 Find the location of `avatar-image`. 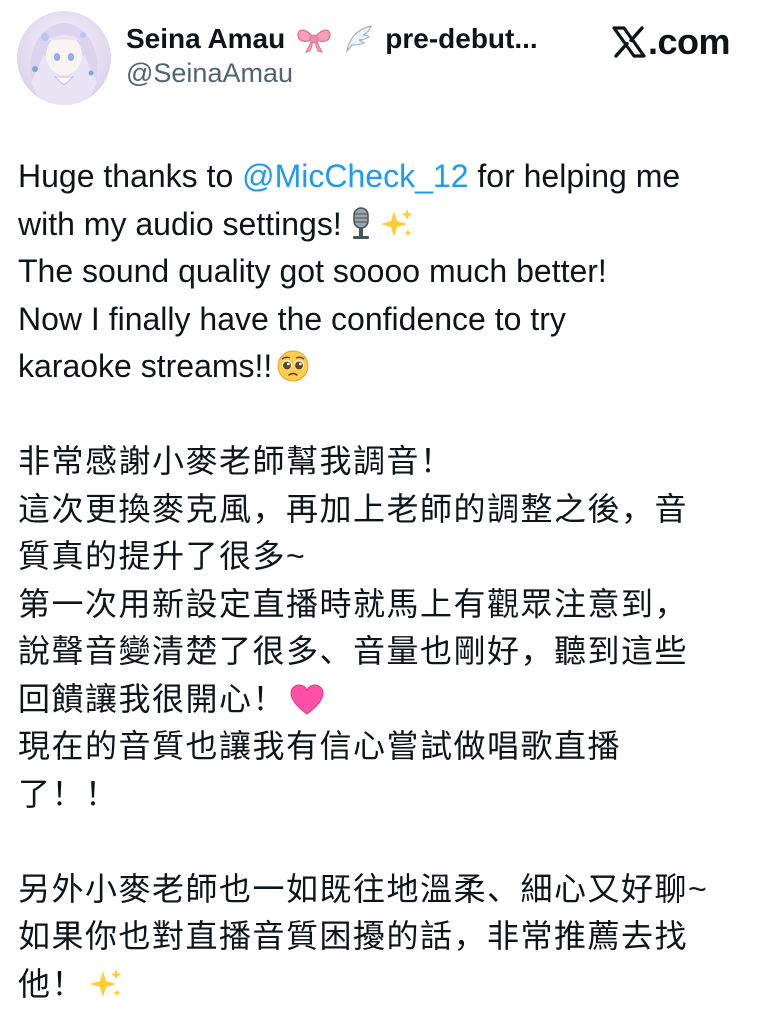

avatar-image is located at coordinates (64, 64).